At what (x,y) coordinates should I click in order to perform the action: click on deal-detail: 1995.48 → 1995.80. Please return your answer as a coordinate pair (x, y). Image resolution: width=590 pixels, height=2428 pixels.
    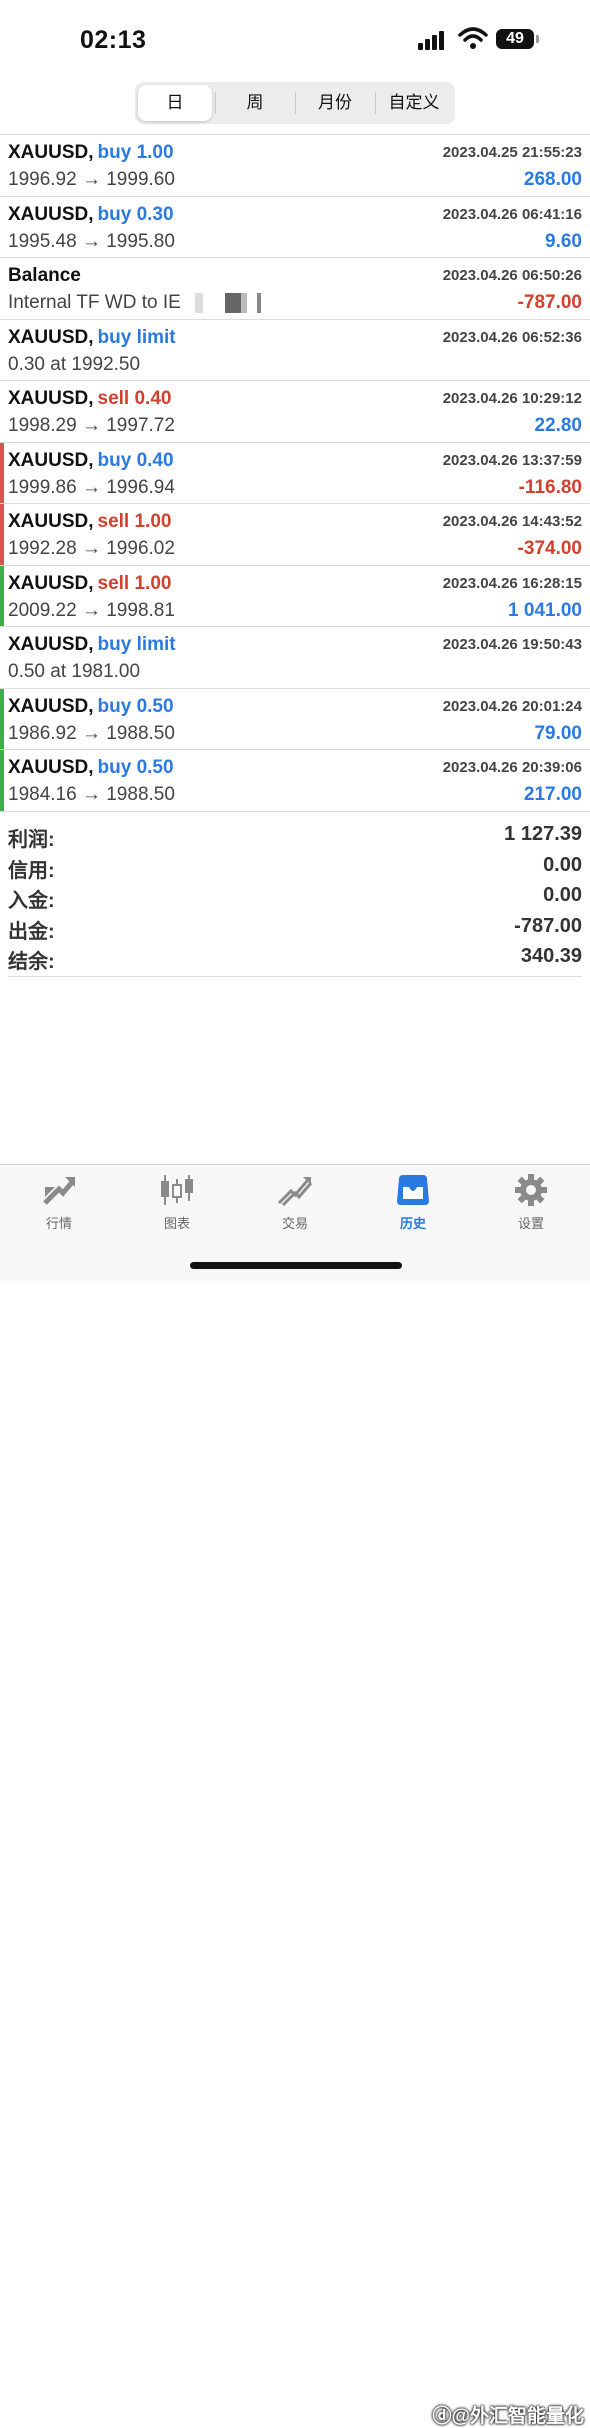
    Looking at the image, I should click on (91, 242).